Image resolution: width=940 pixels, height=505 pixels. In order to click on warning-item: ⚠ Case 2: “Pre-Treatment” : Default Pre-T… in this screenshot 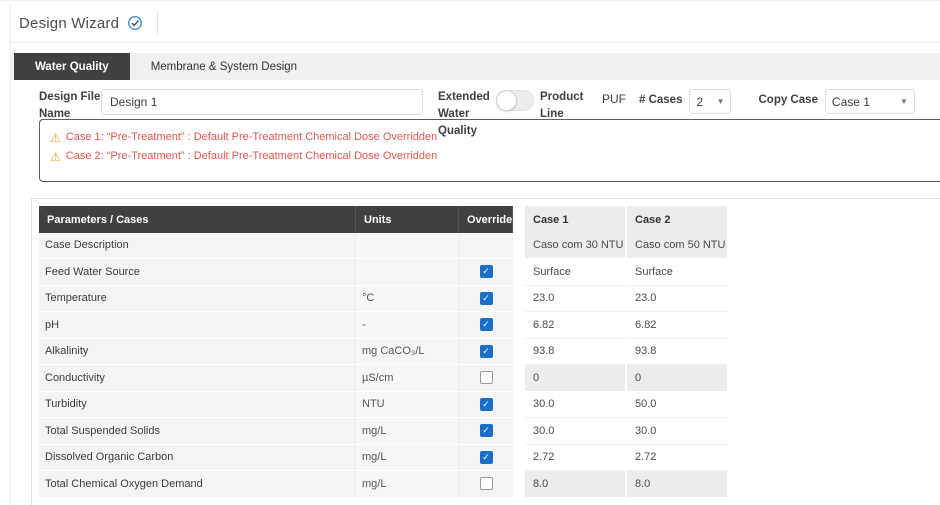, I will do `click(492, 156)`.